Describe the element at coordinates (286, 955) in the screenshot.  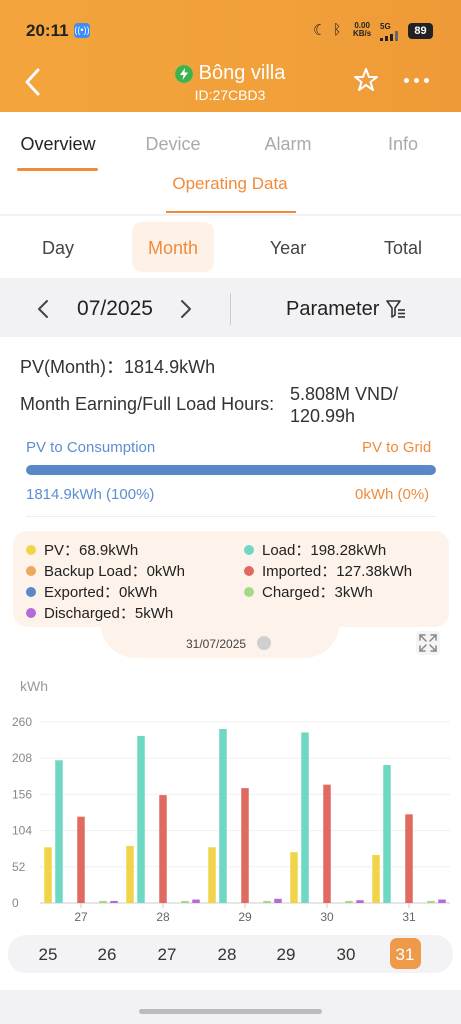
I see `day-option-29: 29` at that location.